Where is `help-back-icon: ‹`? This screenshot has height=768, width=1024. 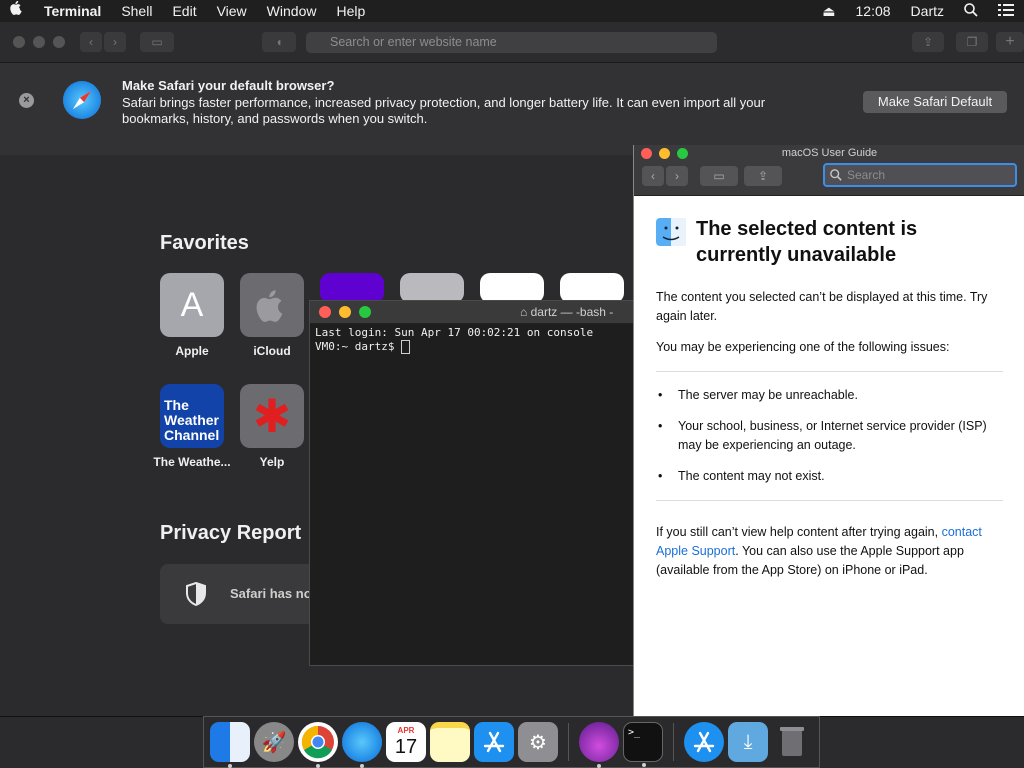
help-back-icon: ‹ is located at coordinates (653, 176).